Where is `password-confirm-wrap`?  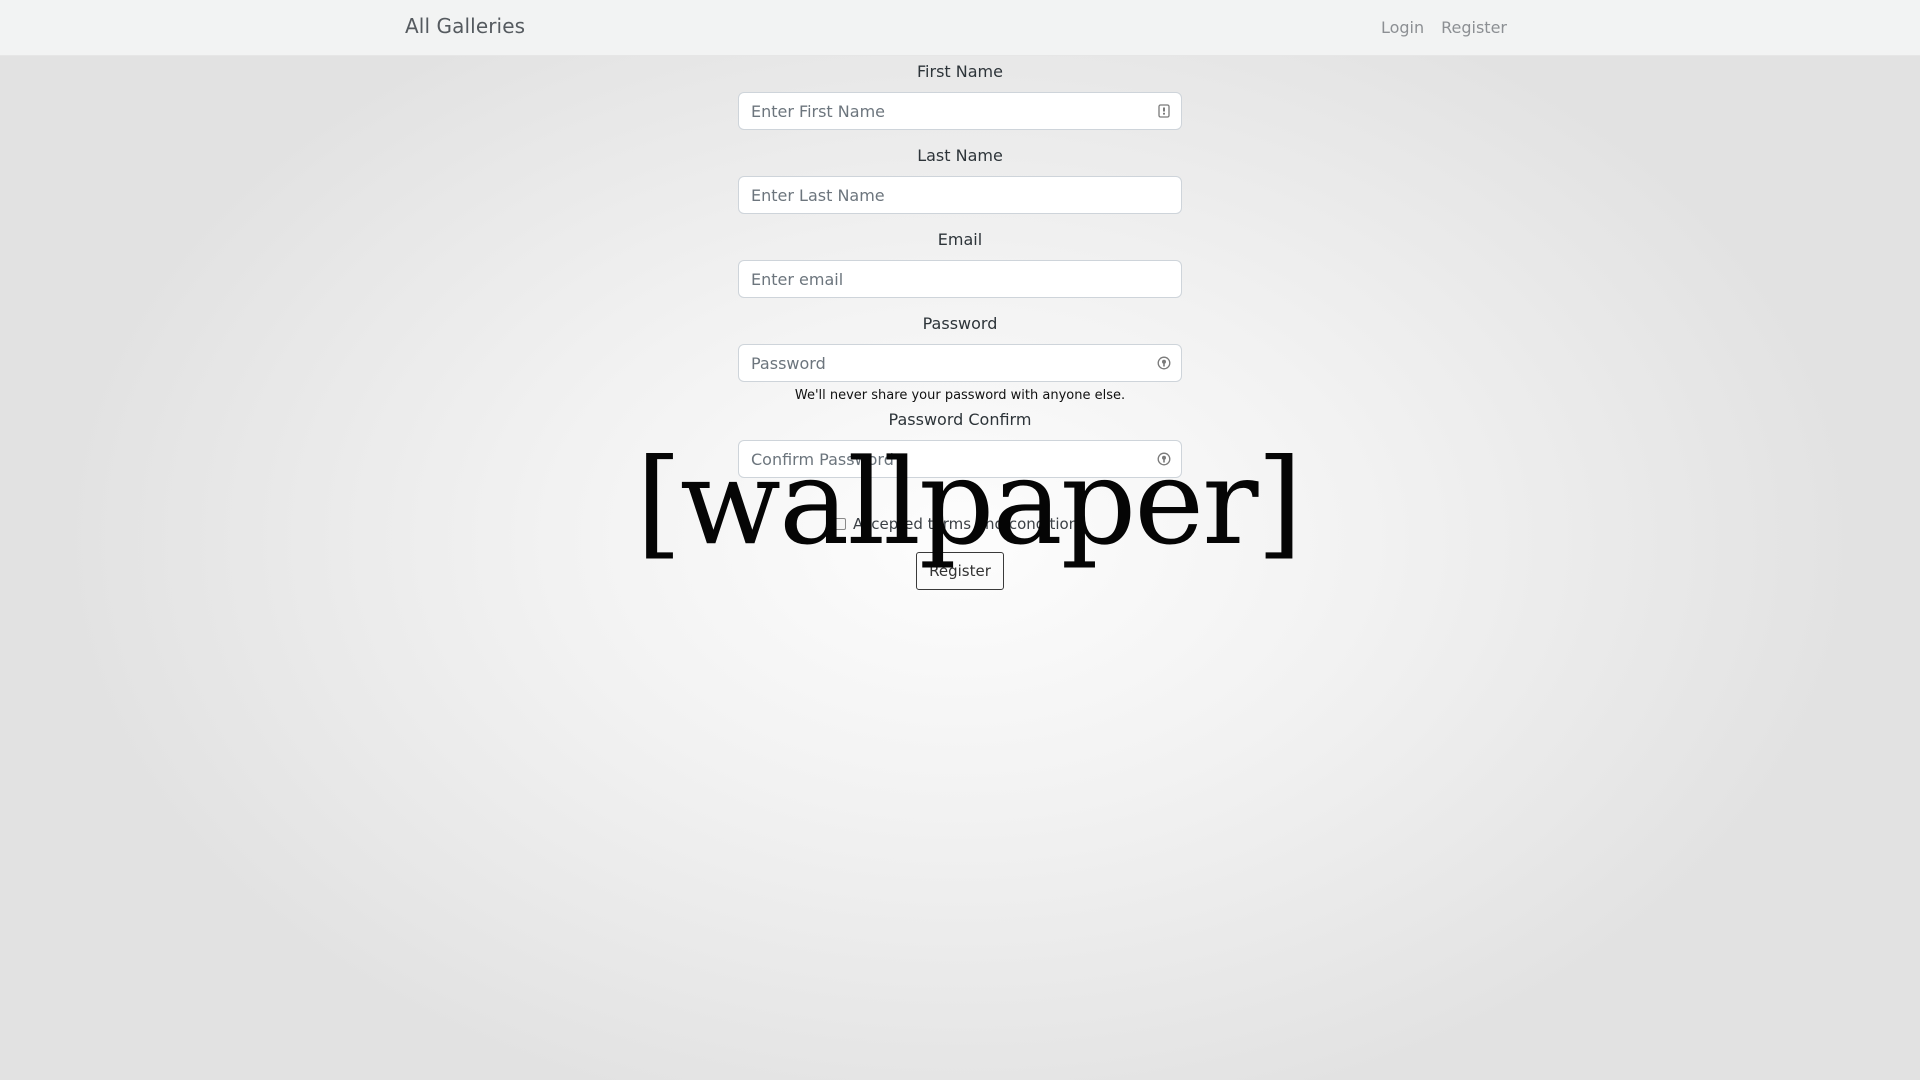 password-confirm-wrap is located at coordinates (960, 459).